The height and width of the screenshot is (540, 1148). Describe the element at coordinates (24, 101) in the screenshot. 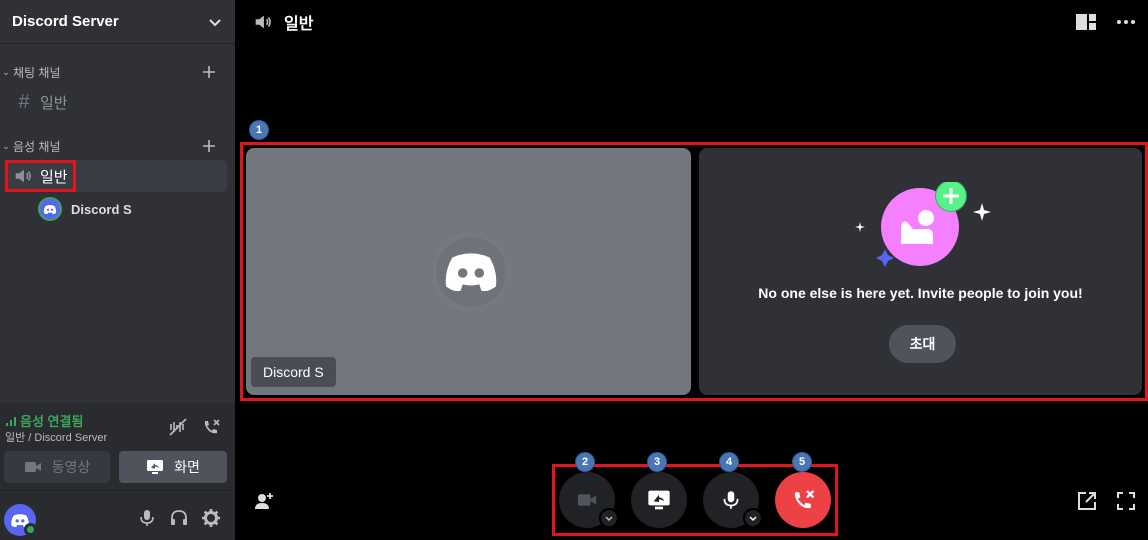

I see `hash-icon: #` at that location.